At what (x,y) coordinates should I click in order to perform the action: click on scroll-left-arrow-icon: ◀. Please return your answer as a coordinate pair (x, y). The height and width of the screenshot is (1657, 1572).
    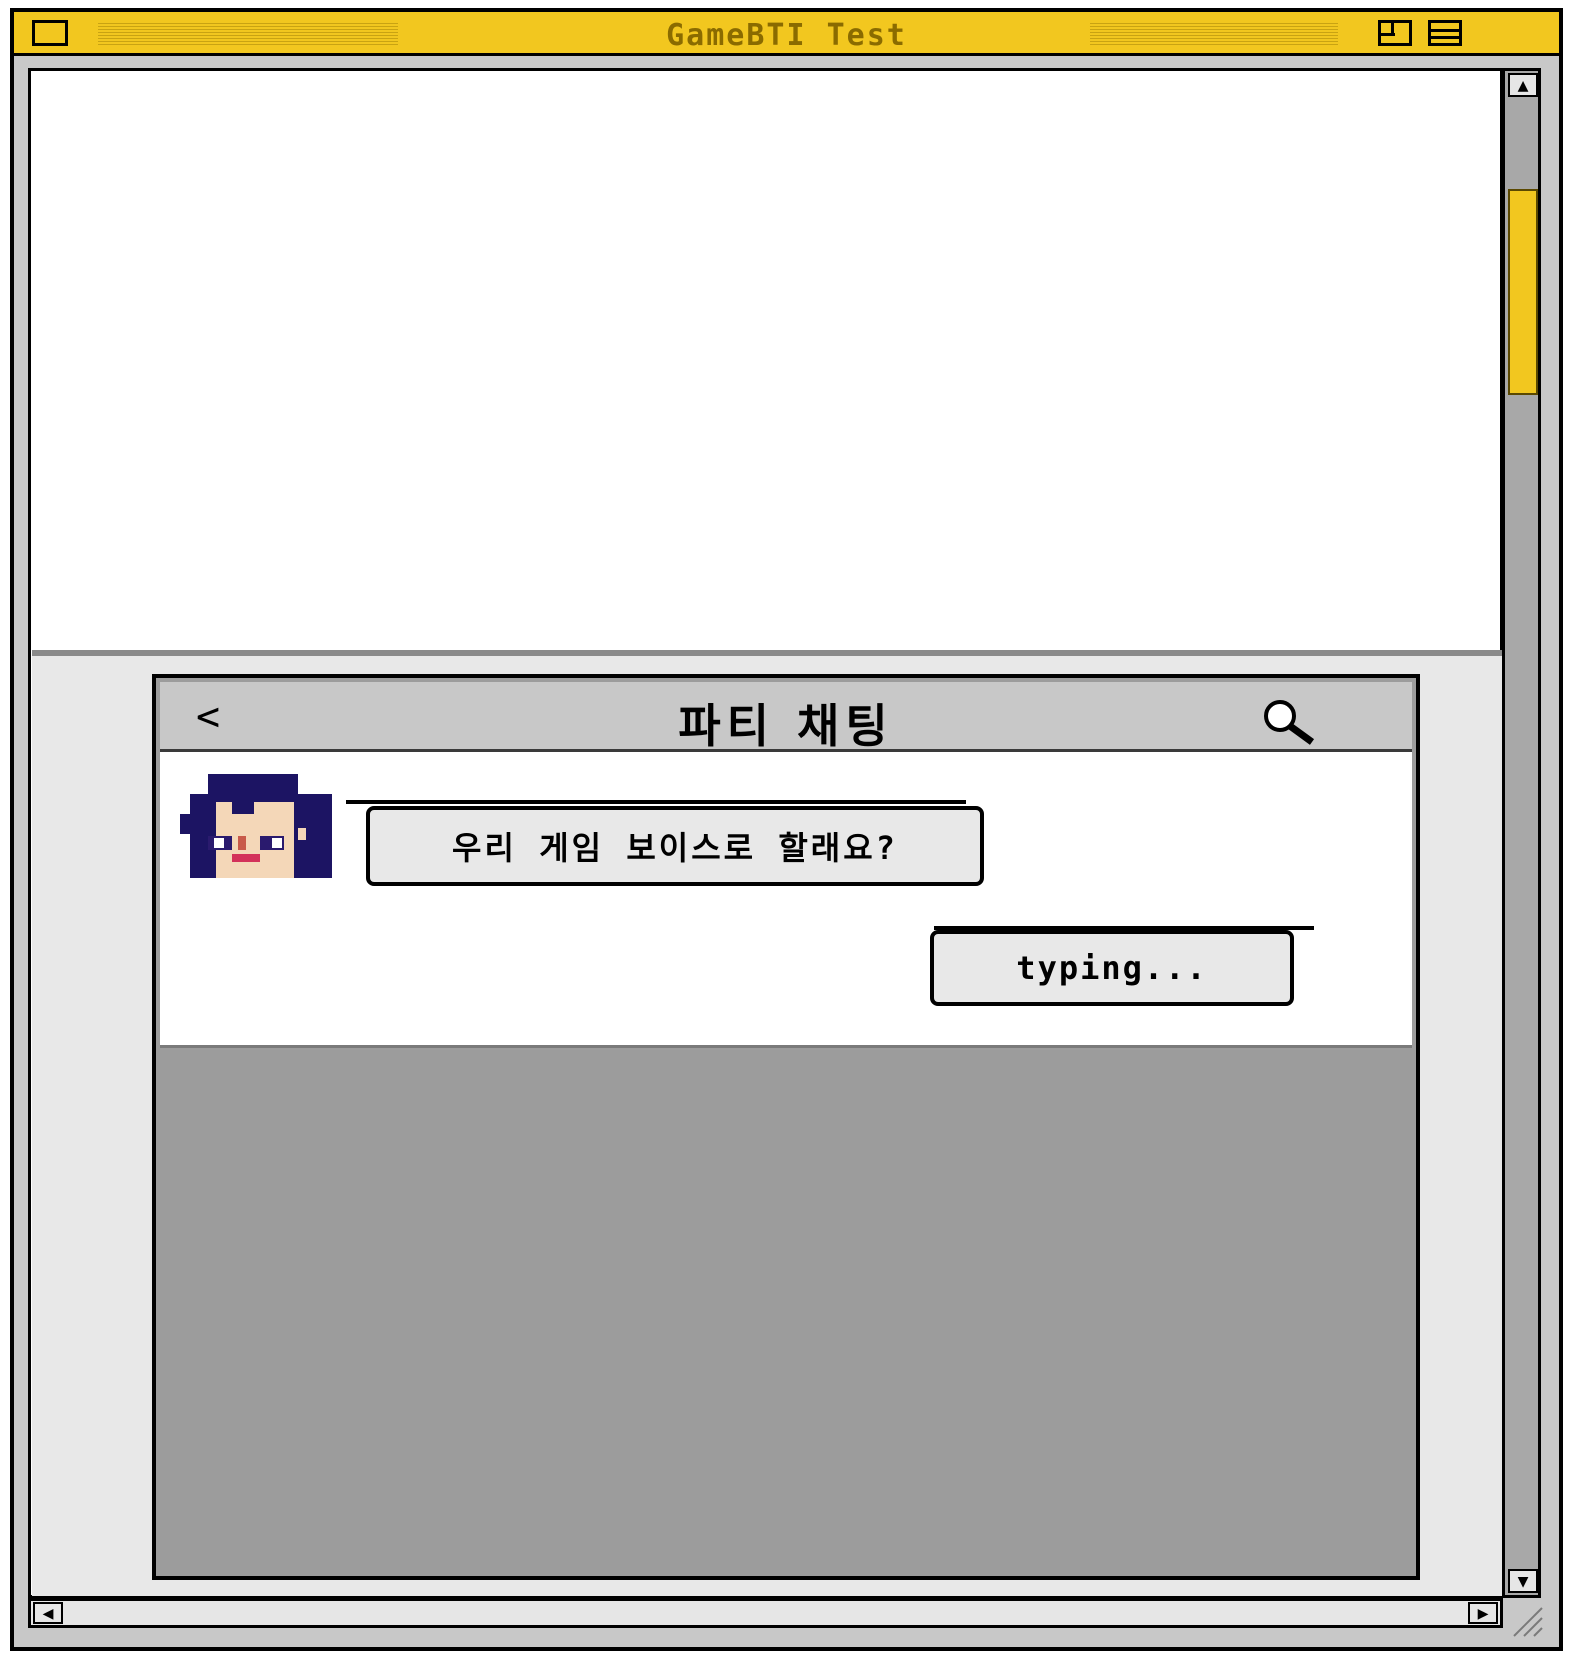
    Looking at the image, I should click on (48, 1613).